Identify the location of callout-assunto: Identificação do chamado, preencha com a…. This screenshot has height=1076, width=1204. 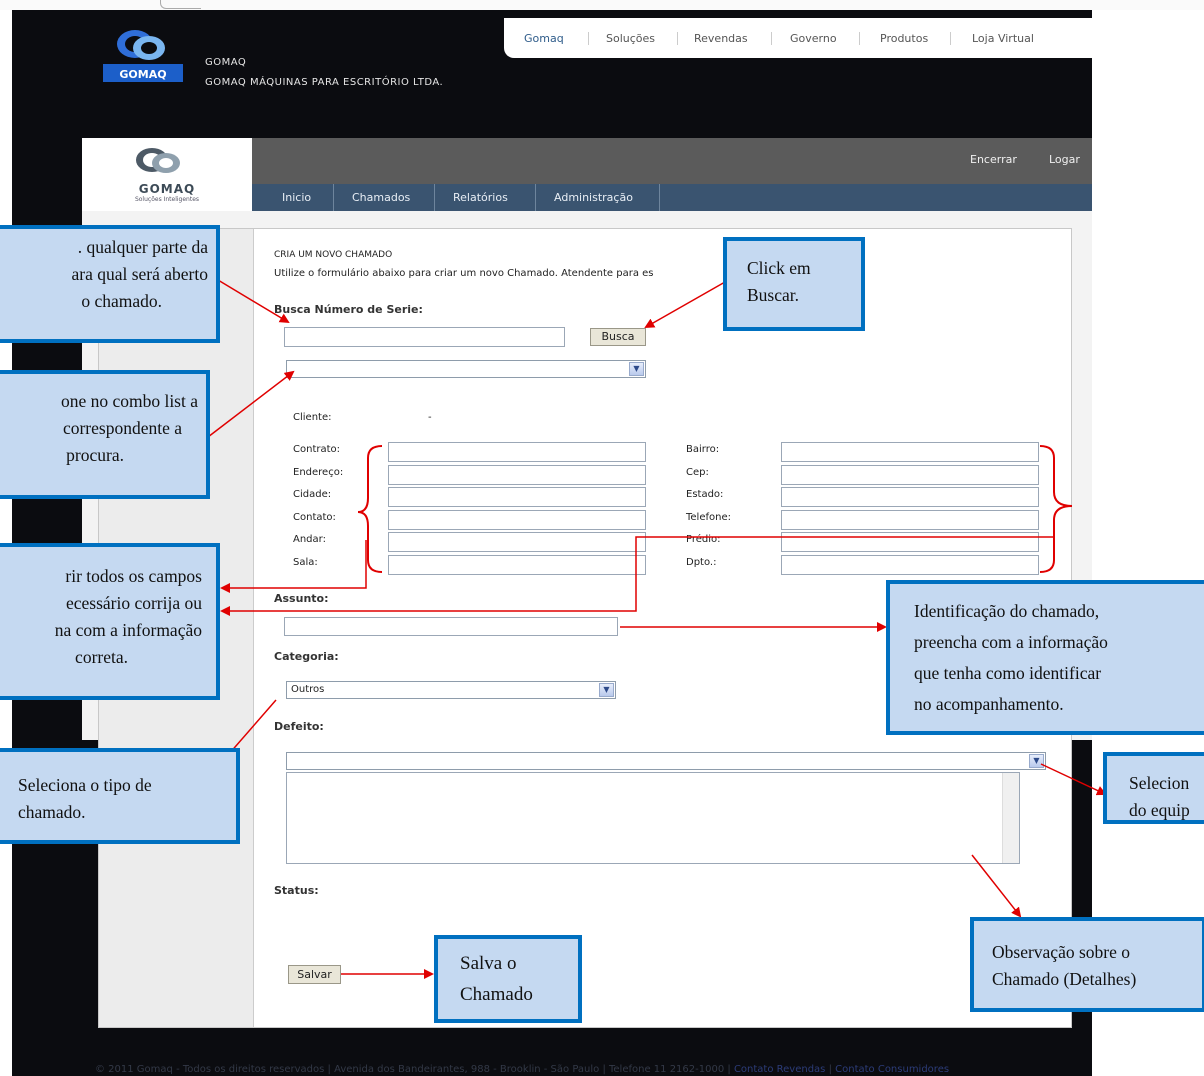
(1045, 657).